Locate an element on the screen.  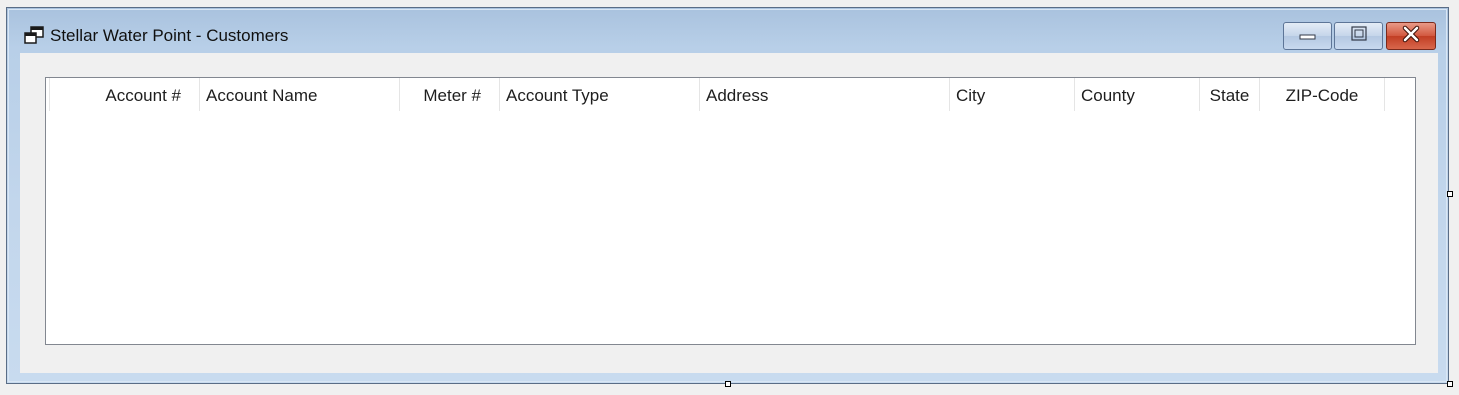
column-header-account-number: Account # is located at coordinates (124, 94).